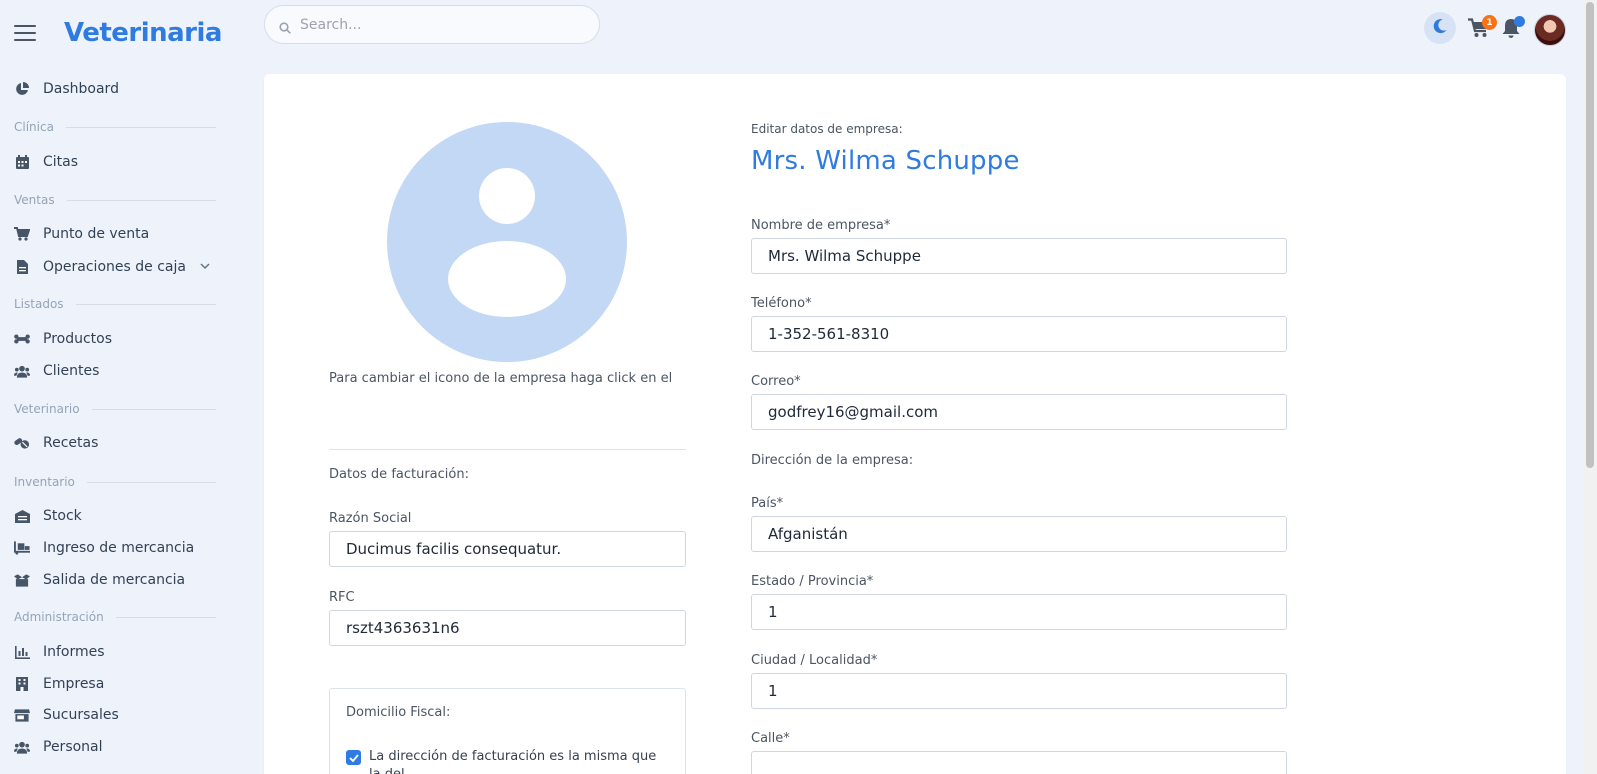 The height and width of the screenshot is (774, 1597). I want to click on section-label: Ventas, so click(34, 200).